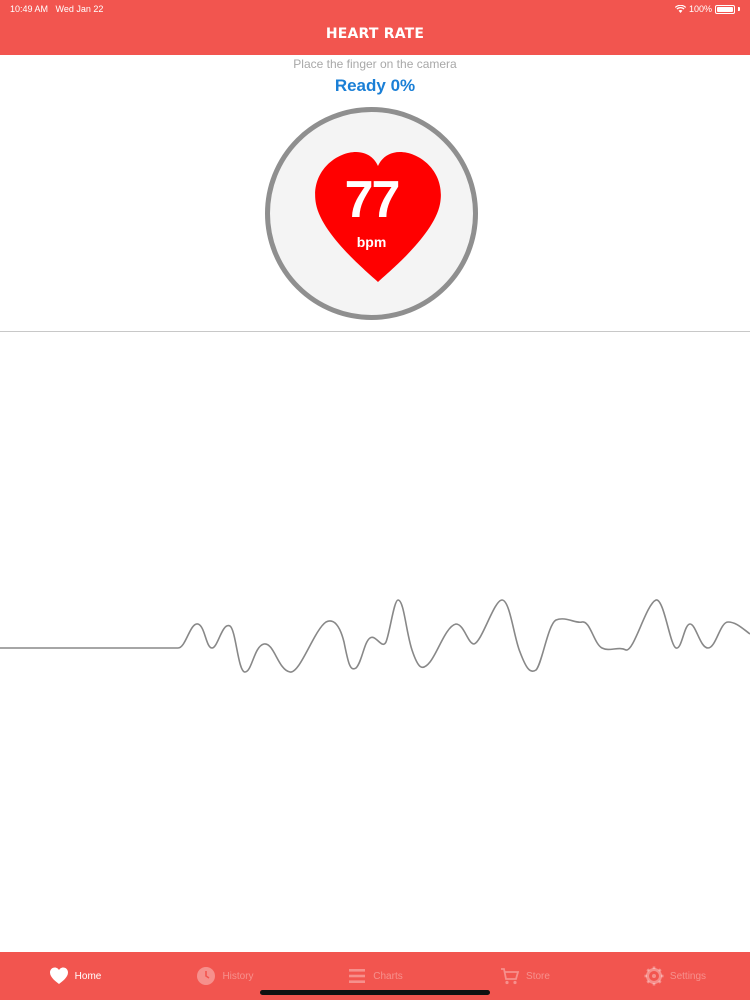 This screenshot has width=750, height=1000. I want to click on pulse-waveform, so click(375, 636).